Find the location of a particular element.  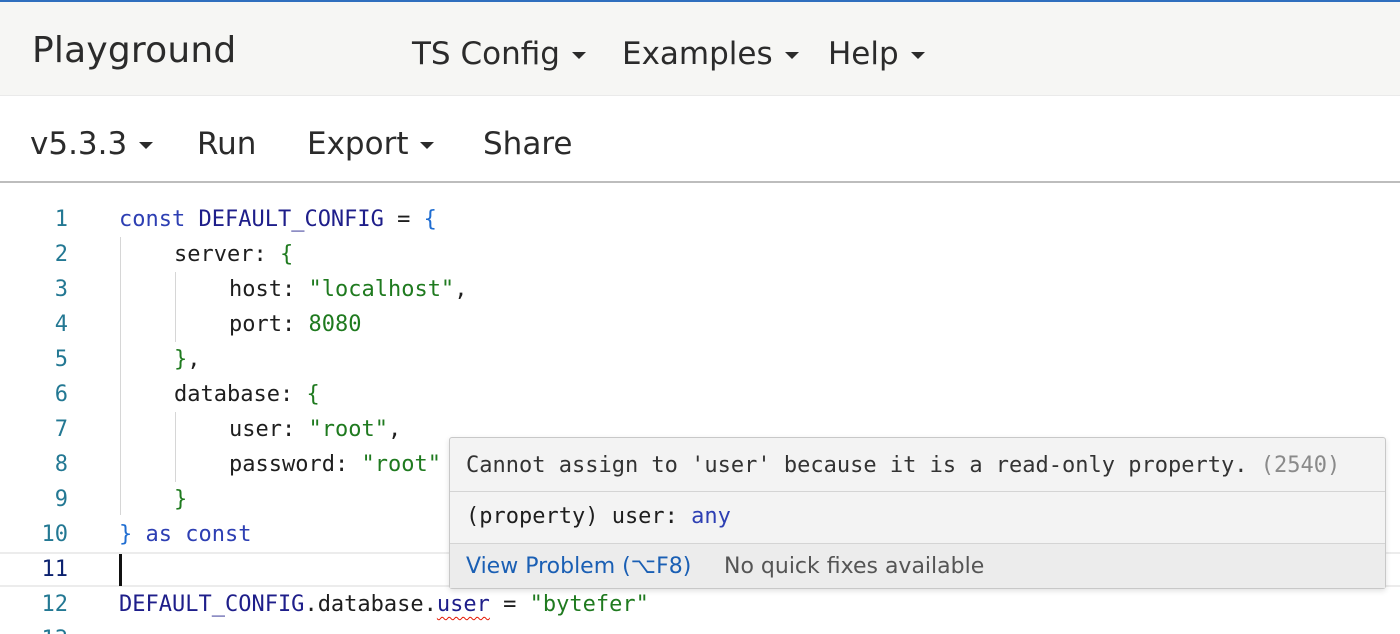

navbar: Playground TS Config Examples Help is located at coordinates (700, 49).